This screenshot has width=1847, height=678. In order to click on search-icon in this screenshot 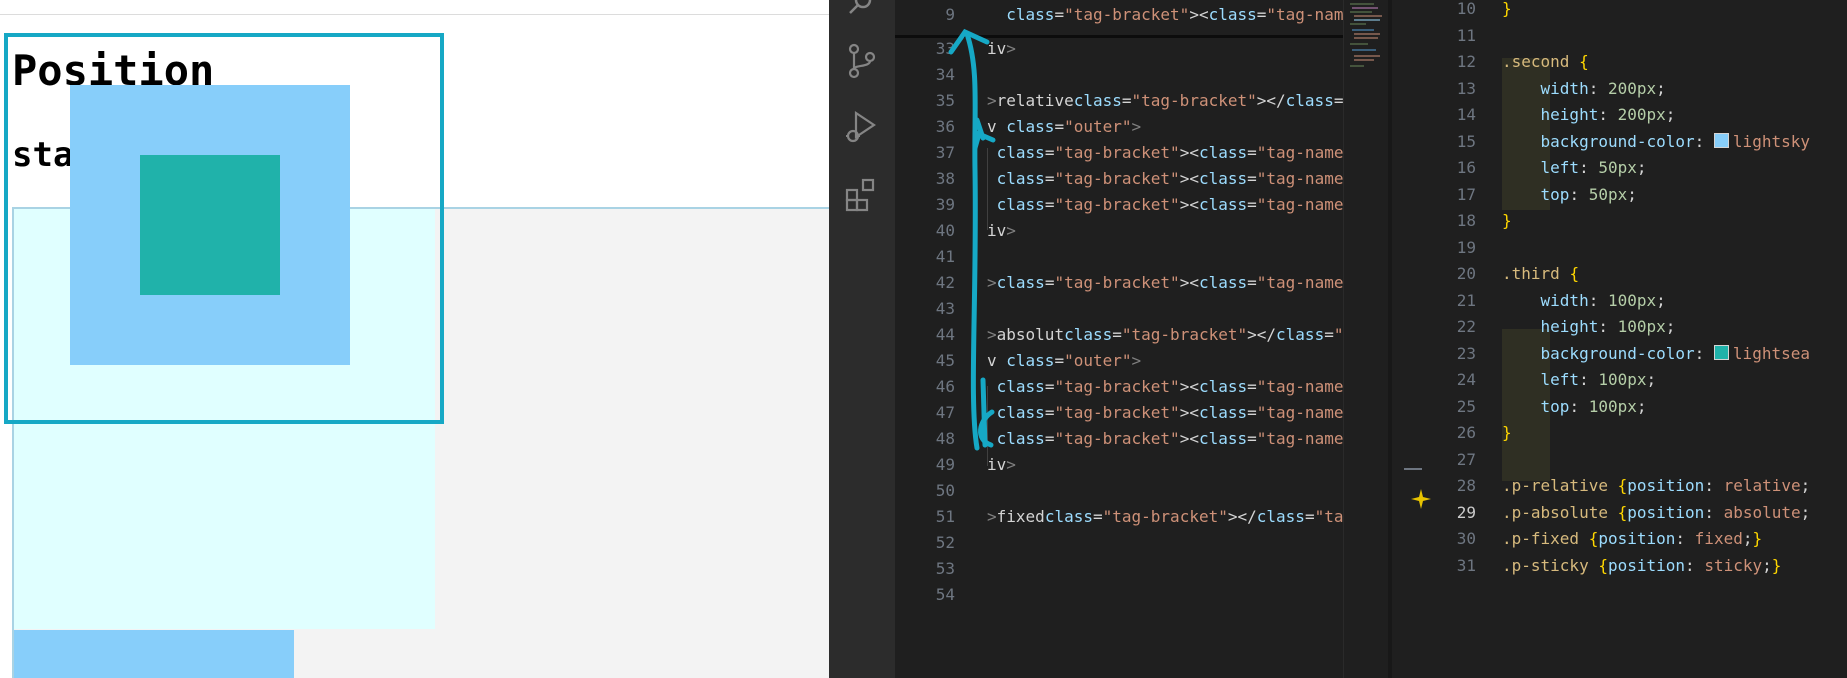, I will do `click(862, 12)`.